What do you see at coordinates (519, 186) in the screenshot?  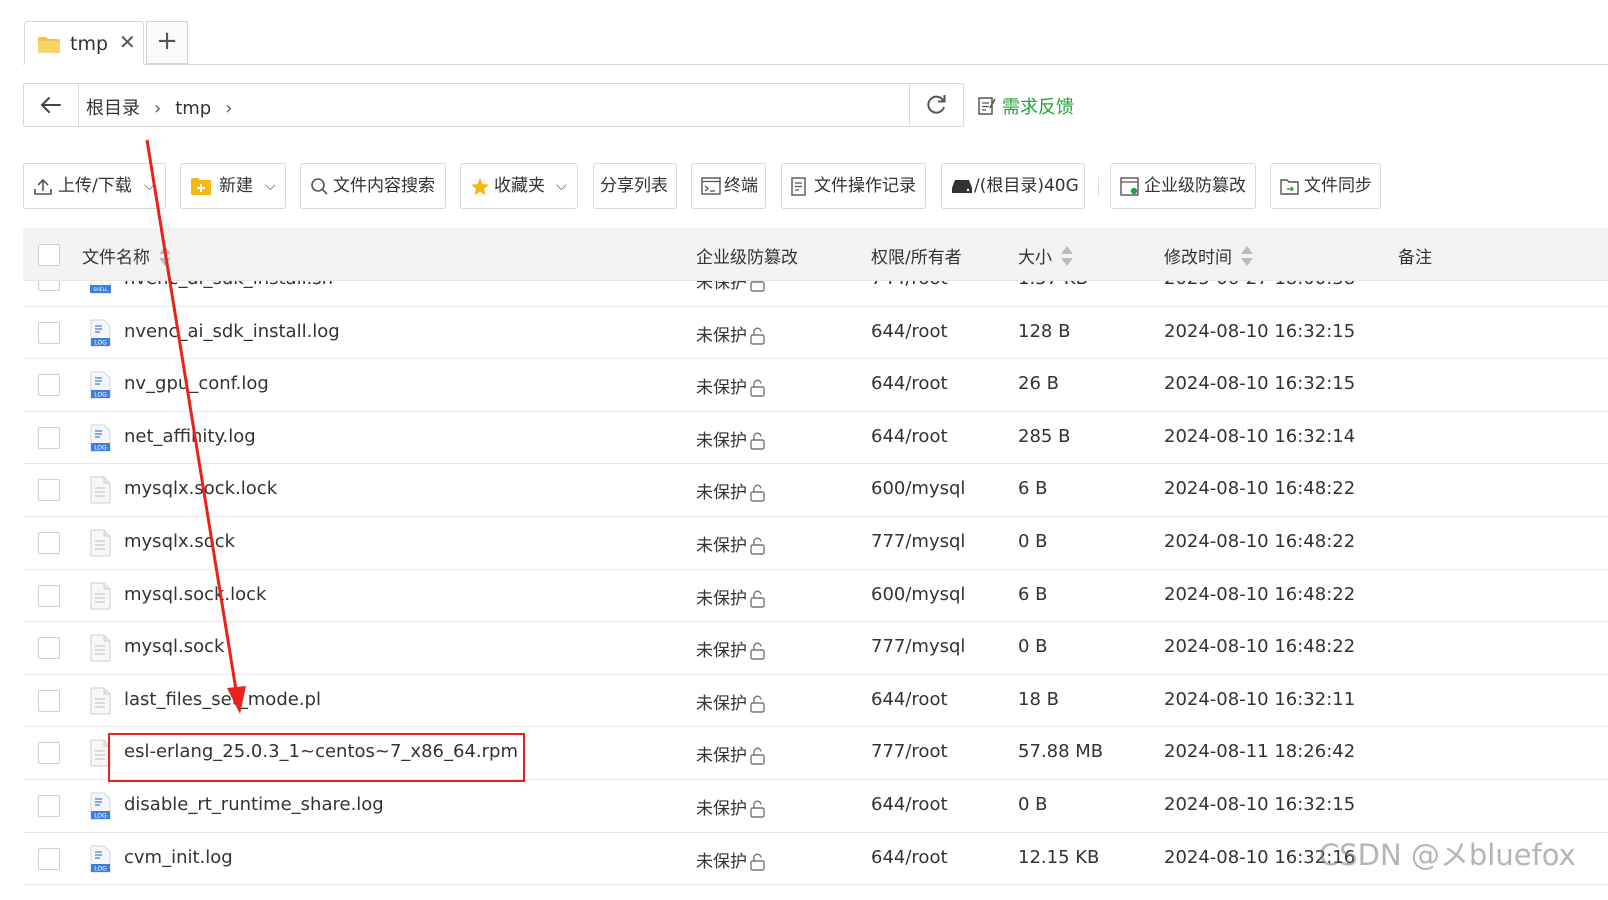 I see `favorites-button: 收藏夹 ⌵` at bounding box center [519, 186].